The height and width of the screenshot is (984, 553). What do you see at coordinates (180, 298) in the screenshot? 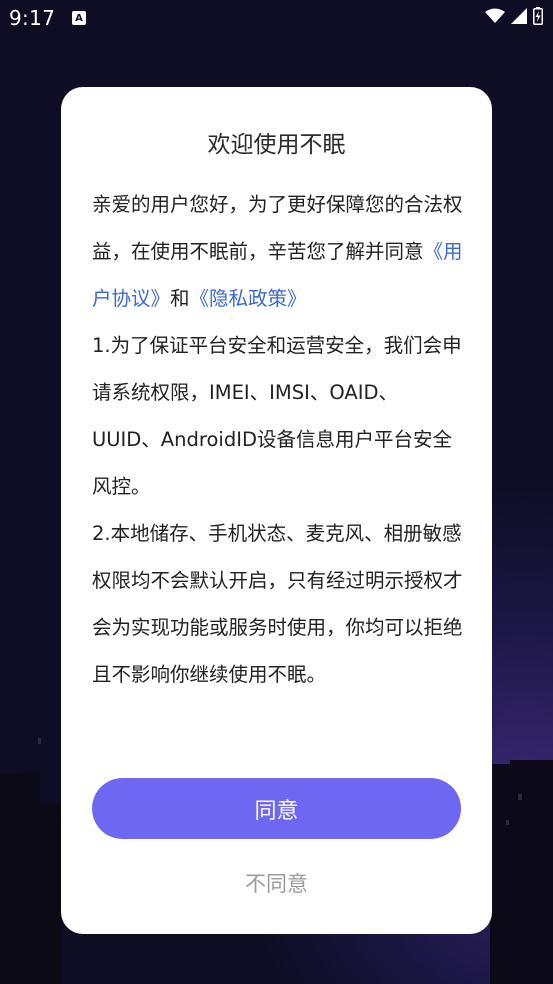
I see `conjunction-text: 和` at bounding box center [180, 298].